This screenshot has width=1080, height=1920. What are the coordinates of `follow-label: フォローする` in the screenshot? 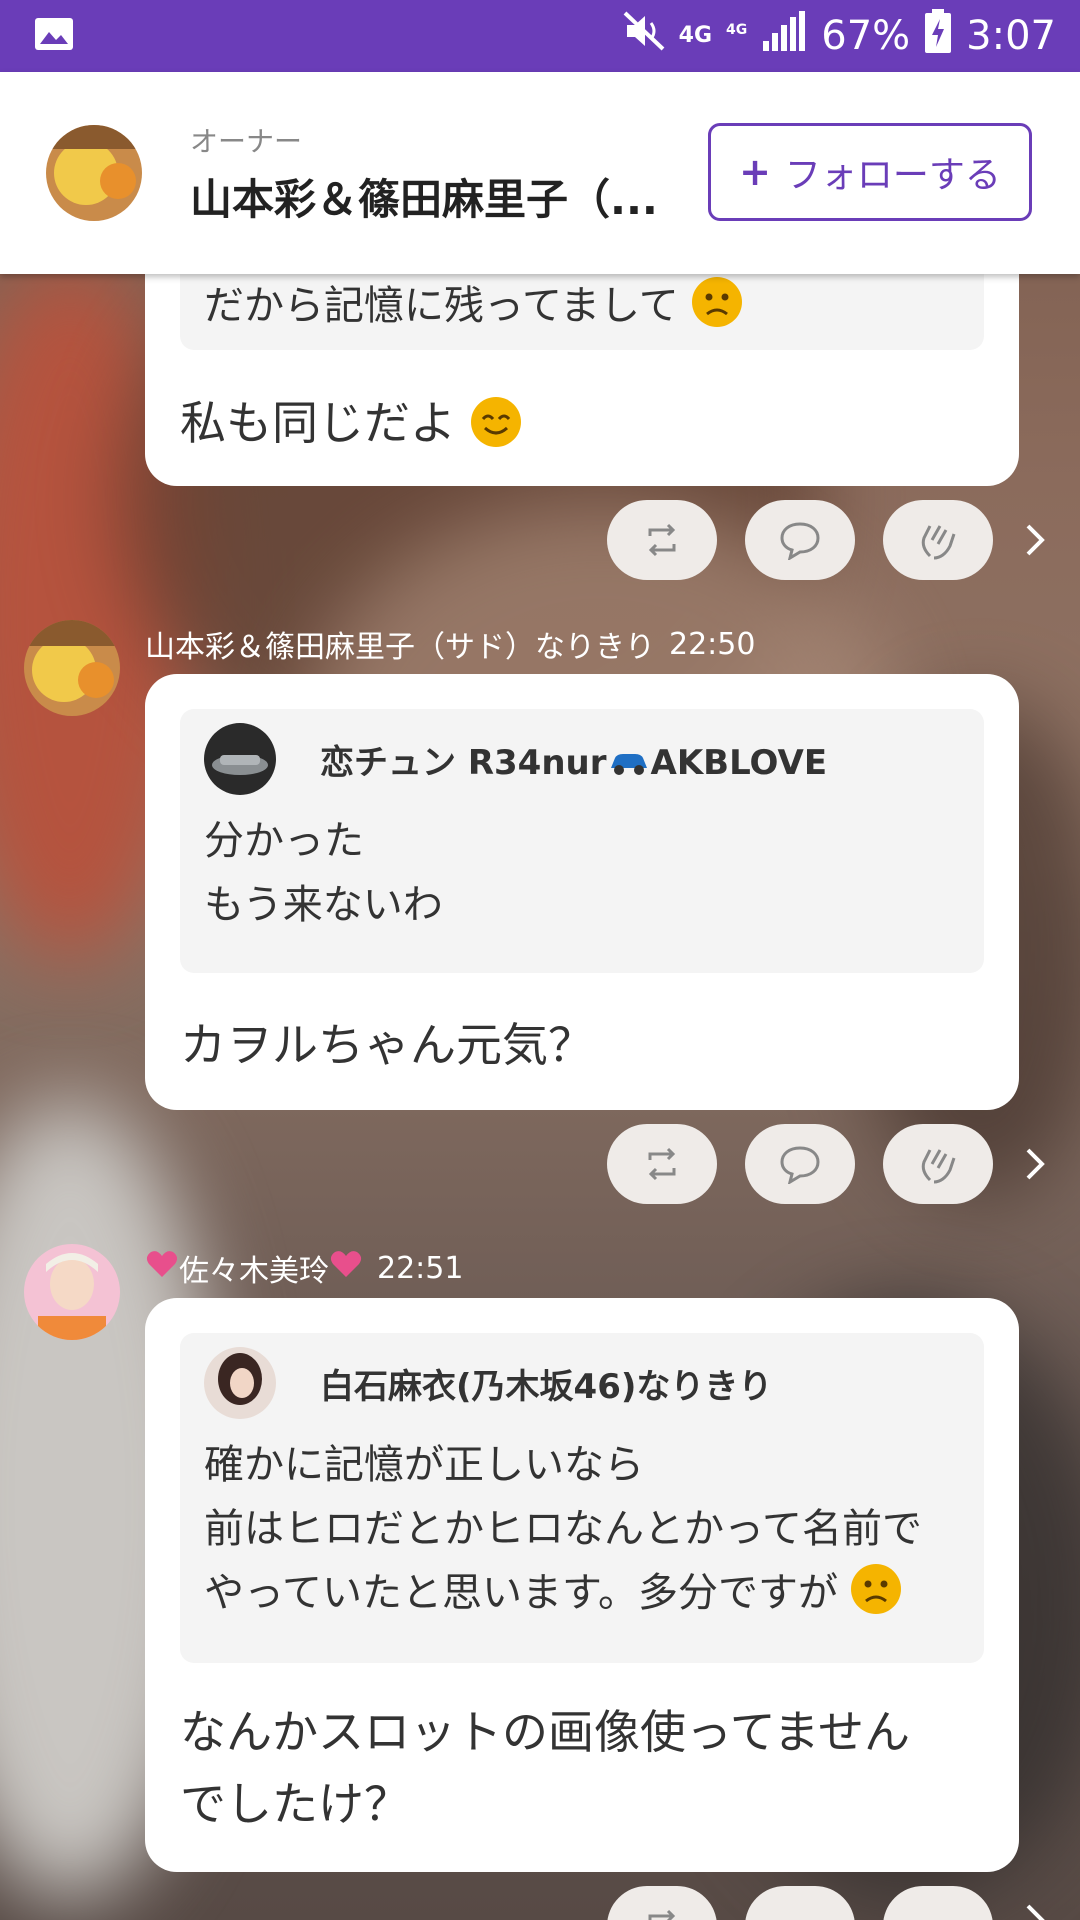 It's located at (892, 175).